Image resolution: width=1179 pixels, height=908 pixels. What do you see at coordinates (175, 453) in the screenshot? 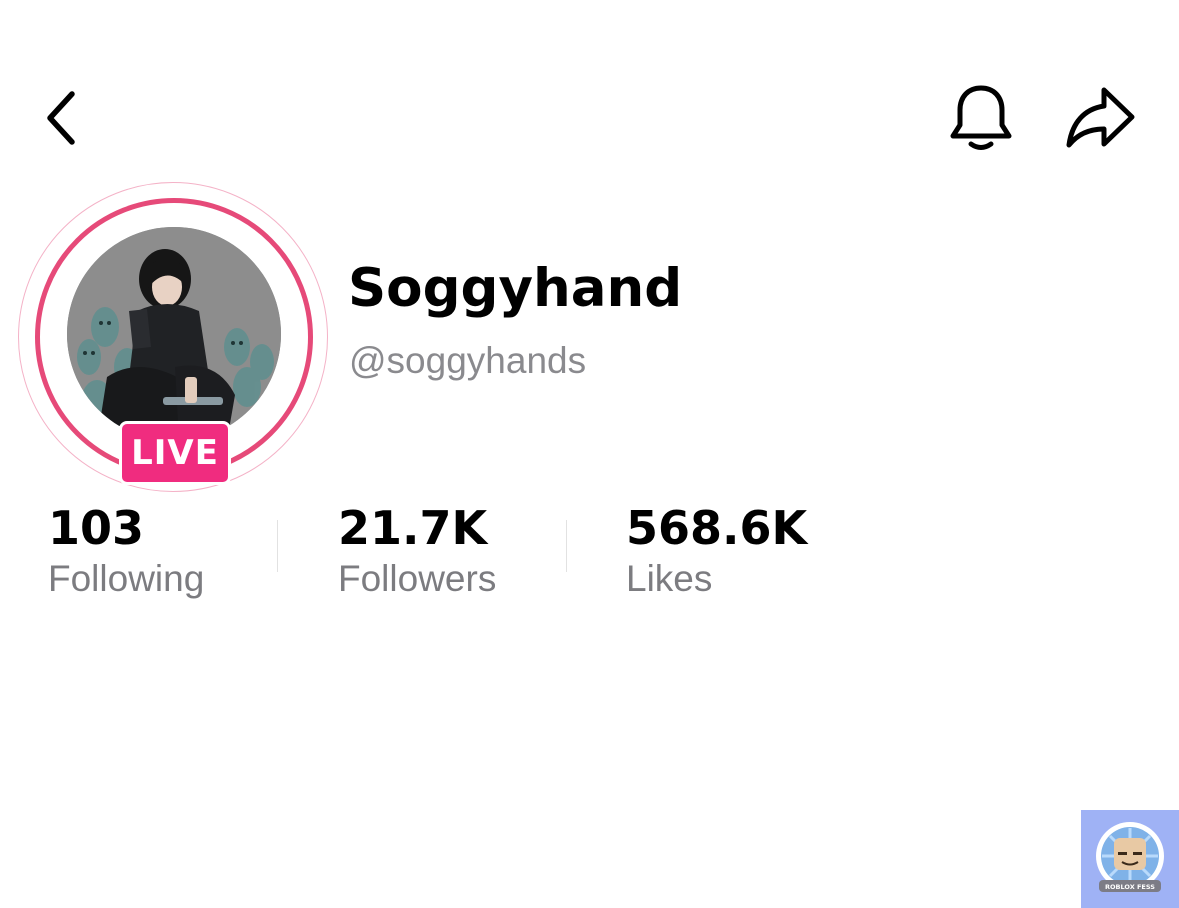
I see `live-badge: LIVE` at bounding box center [175, 453].